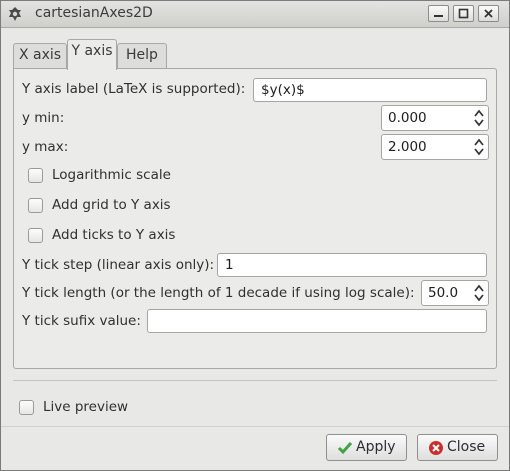 Image resolution: width=510 pixels, height=471 pixels. What do you see at coordinates (111, 175) in the screenshot?
I see `log-scale-label: Logarithmic scale` at bounding box center [111, 175].